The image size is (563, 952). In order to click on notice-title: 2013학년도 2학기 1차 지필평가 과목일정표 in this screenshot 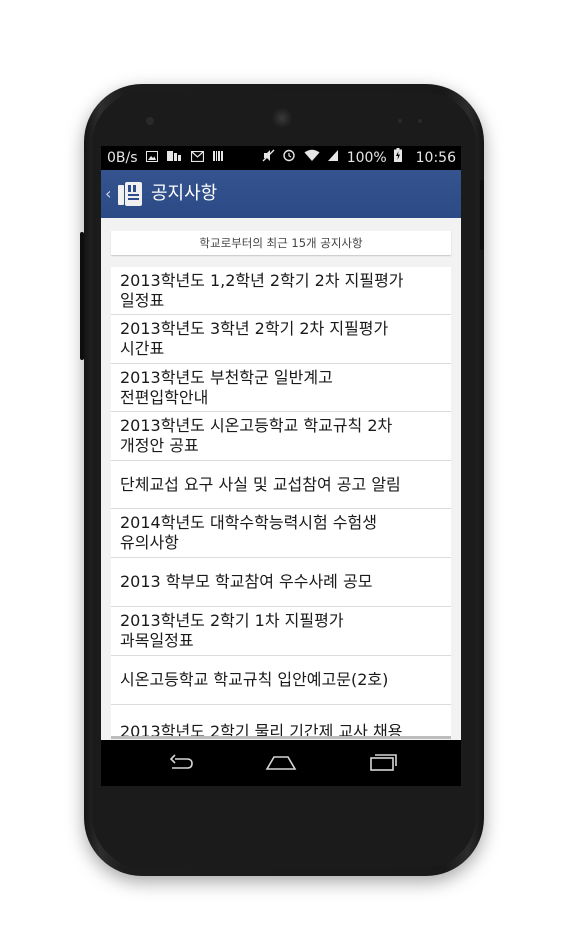, I will do `click(281, 631)`.